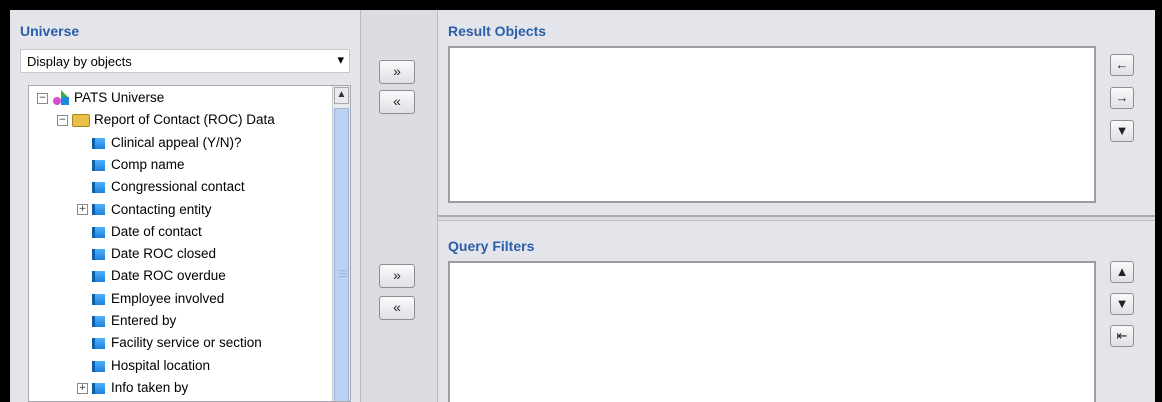 Image resolution: width=1162 pixels, height=402 pixels. Describe the element at coordinates (1122, 304) in the screenshot. I see `move-down-icon: ▼` at that location.